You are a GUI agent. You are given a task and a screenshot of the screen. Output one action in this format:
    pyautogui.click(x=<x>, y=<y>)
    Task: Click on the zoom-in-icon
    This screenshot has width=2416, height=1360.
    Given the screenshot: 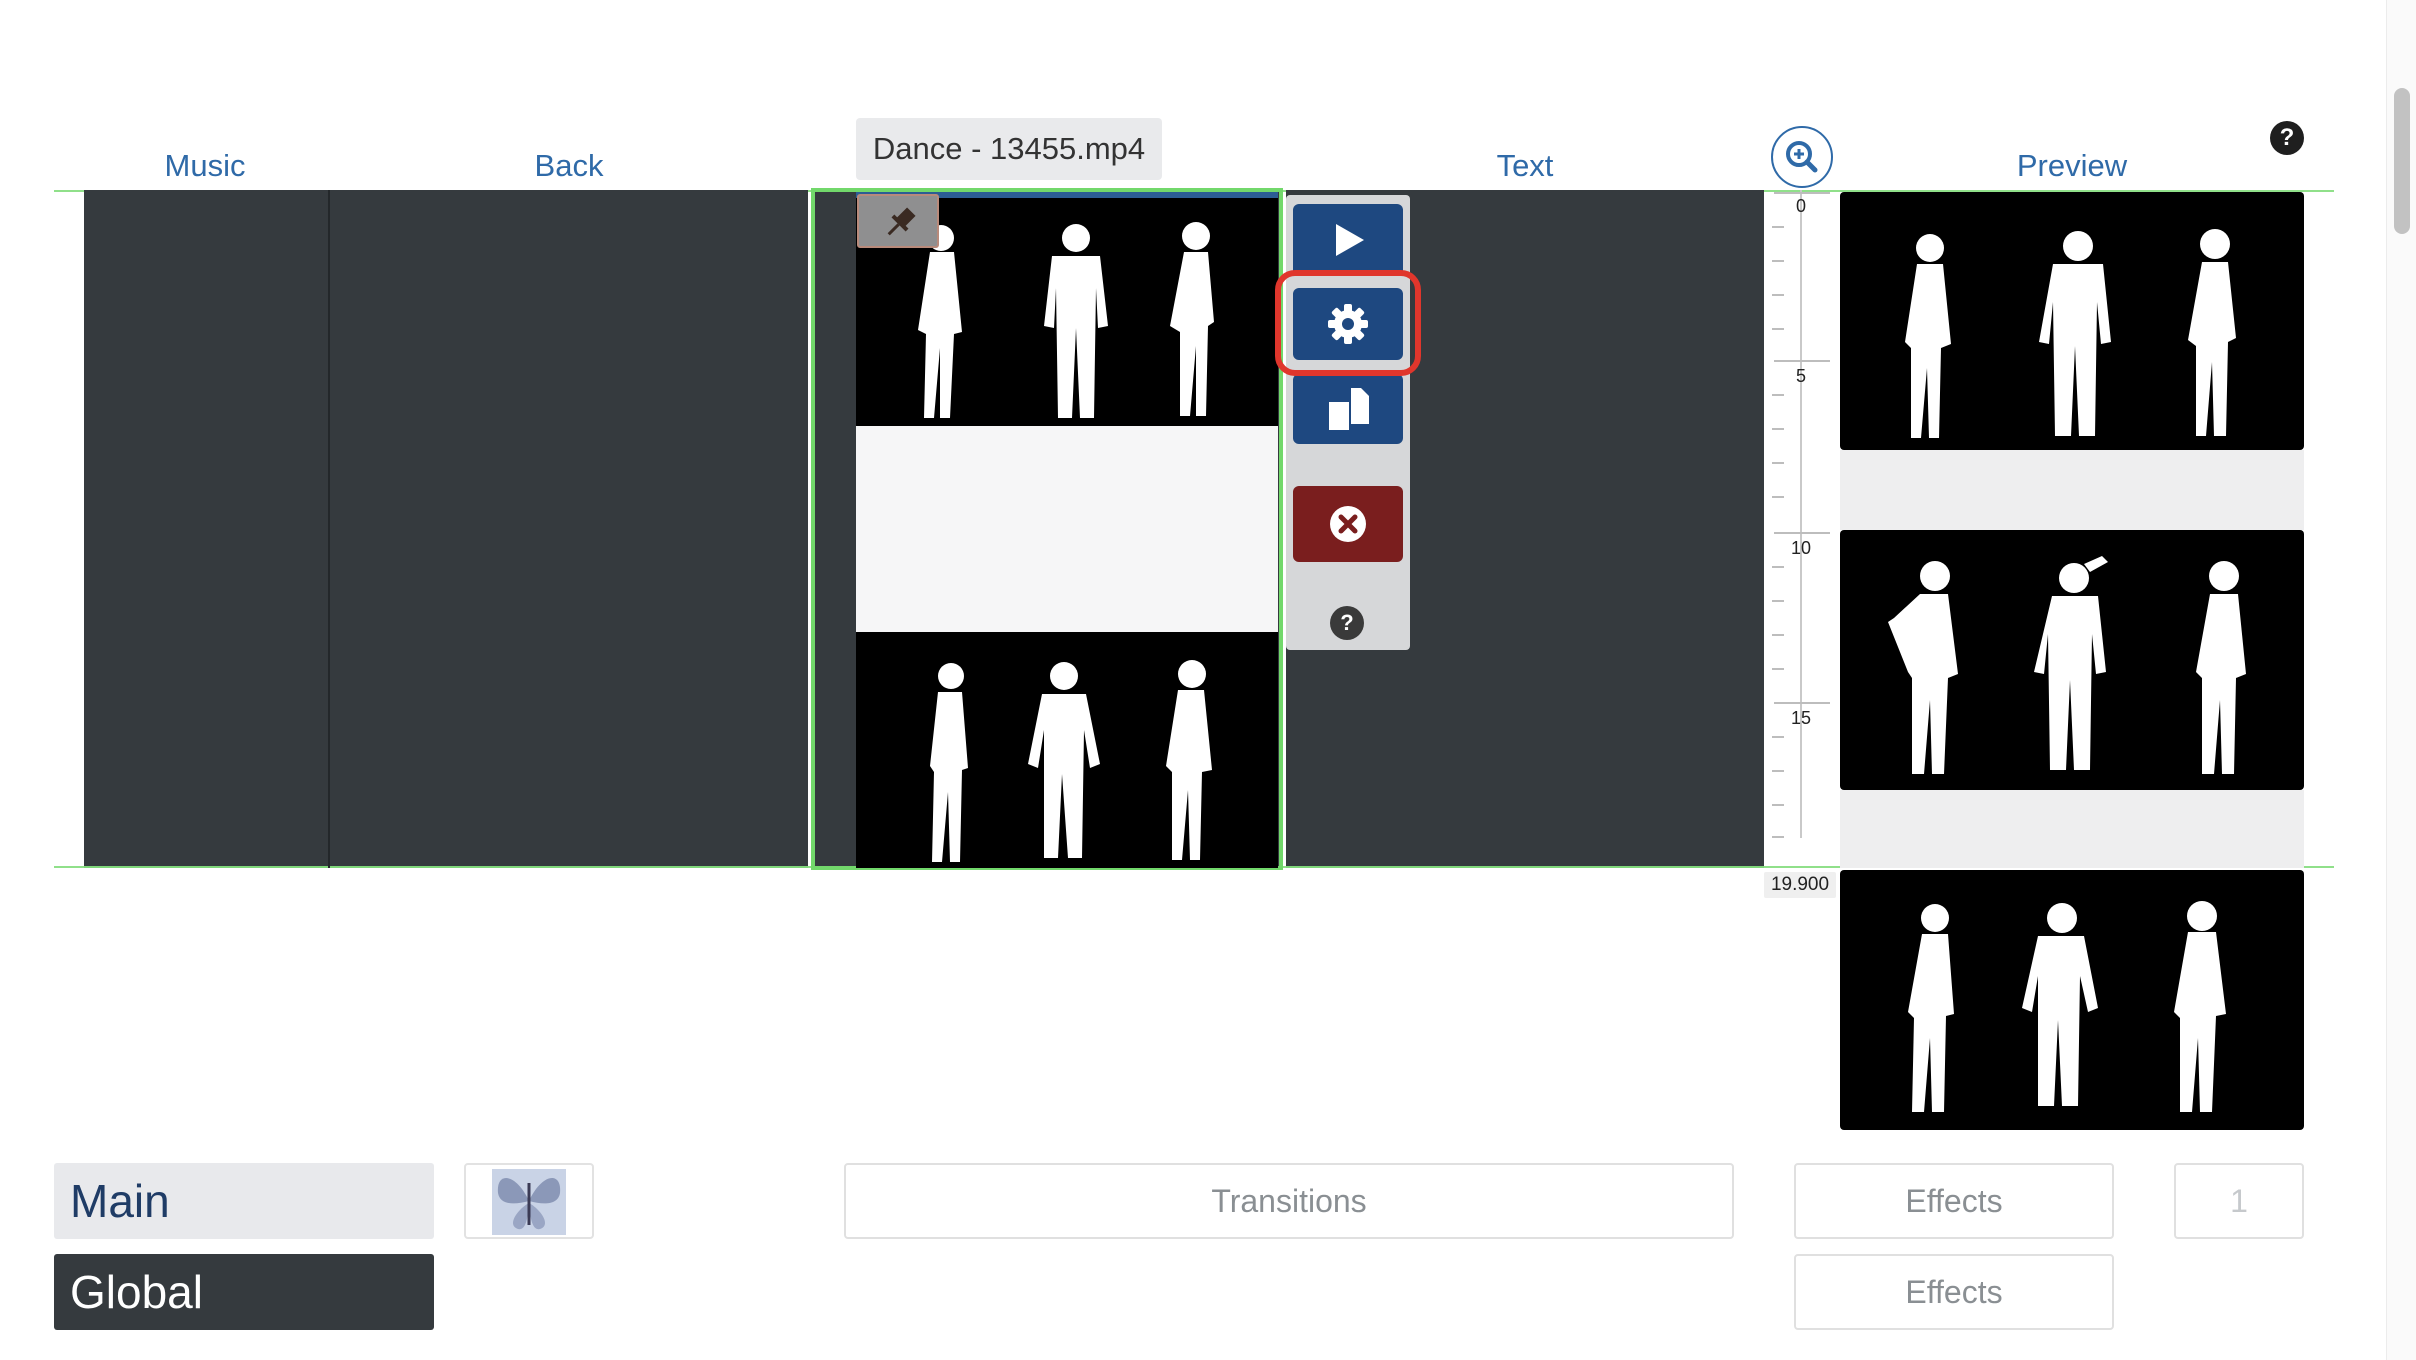 What is the action you would take?
    pyautogui.click(x=1802, y=157)
    